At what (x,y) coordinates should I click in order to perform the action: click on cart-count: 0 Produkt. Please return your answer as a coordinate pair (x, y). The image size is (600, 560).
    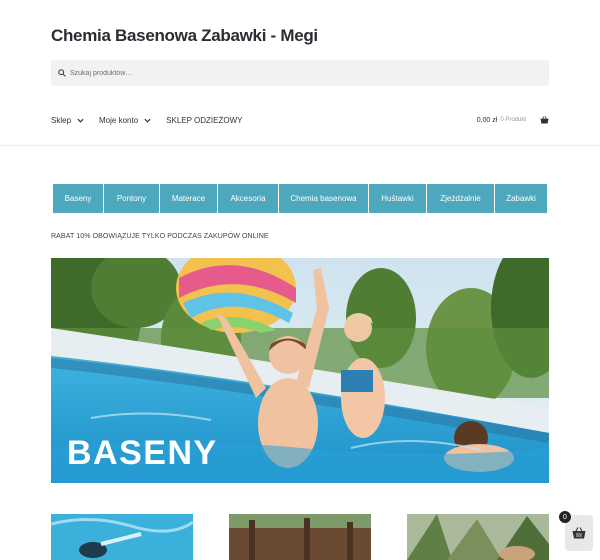
    Looking at the image, I should click on (513, 120).